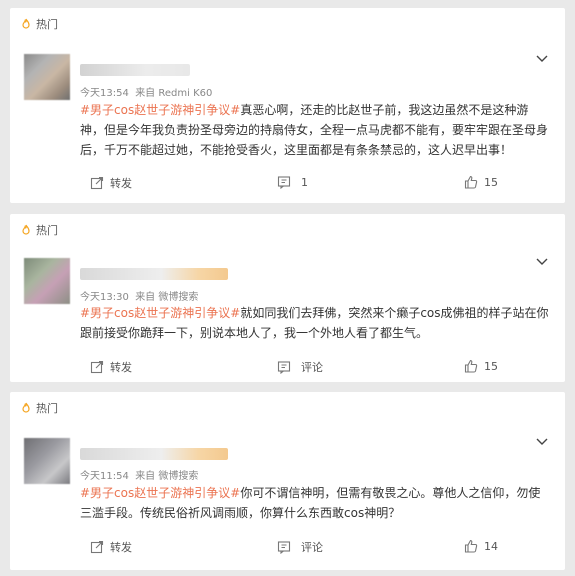 This screenshot has width=575, height=576. Describe the element at coordinates (104, 93) in the screenshot. I see `post-time: 今天13:54` at that location.